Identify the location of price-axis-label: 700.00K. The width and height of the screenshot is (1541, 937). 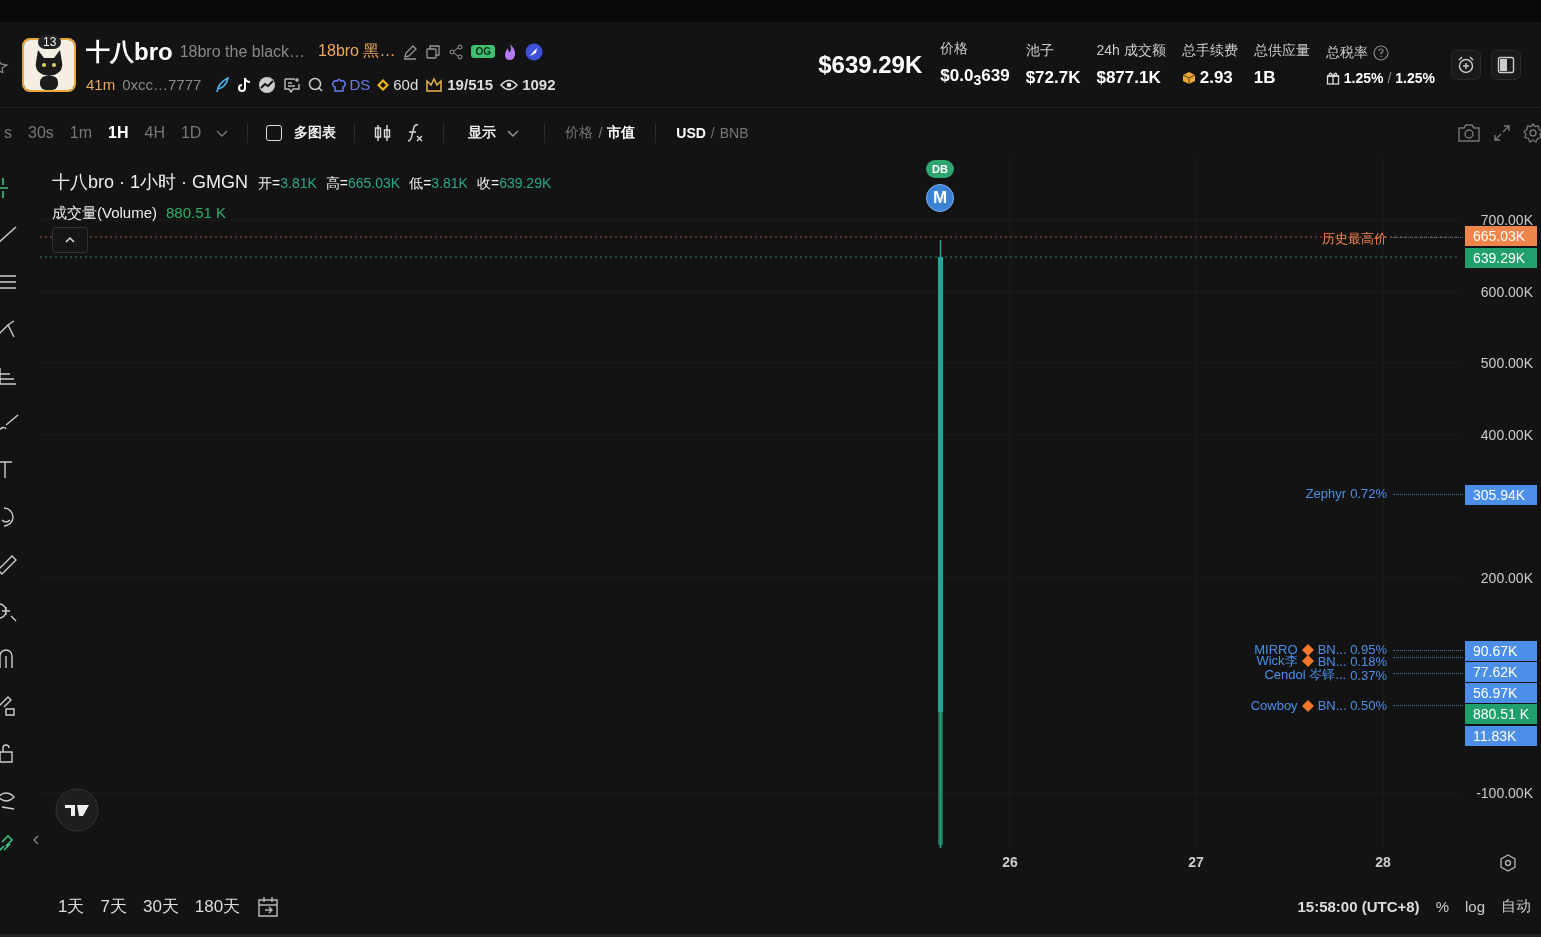
(1506, 220).